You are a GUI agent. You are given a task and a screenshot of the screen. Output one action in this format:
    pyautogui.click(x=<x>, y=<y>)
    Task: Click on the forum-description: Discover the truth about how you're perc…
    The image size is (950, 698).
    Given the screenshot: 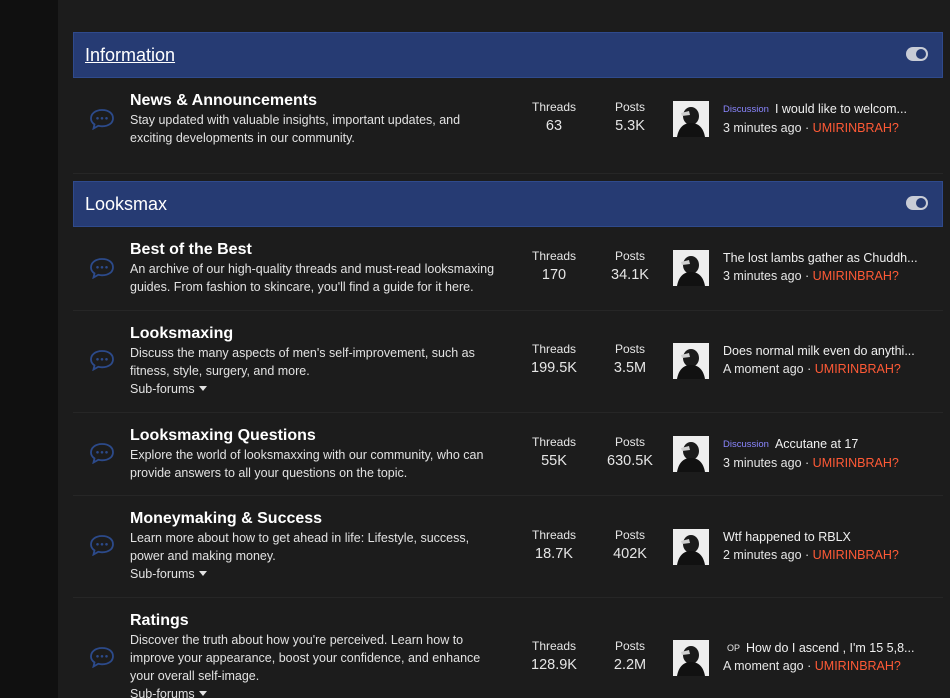 What is the action you would take?
    pyautogui.click(x=297, y=640)
    